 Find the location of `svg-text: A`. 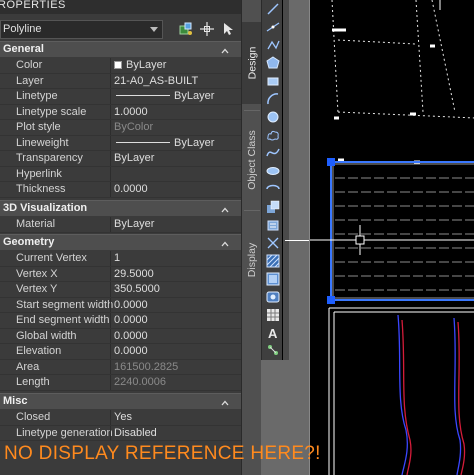

svg-text: A is located at coordinates (273, 333).